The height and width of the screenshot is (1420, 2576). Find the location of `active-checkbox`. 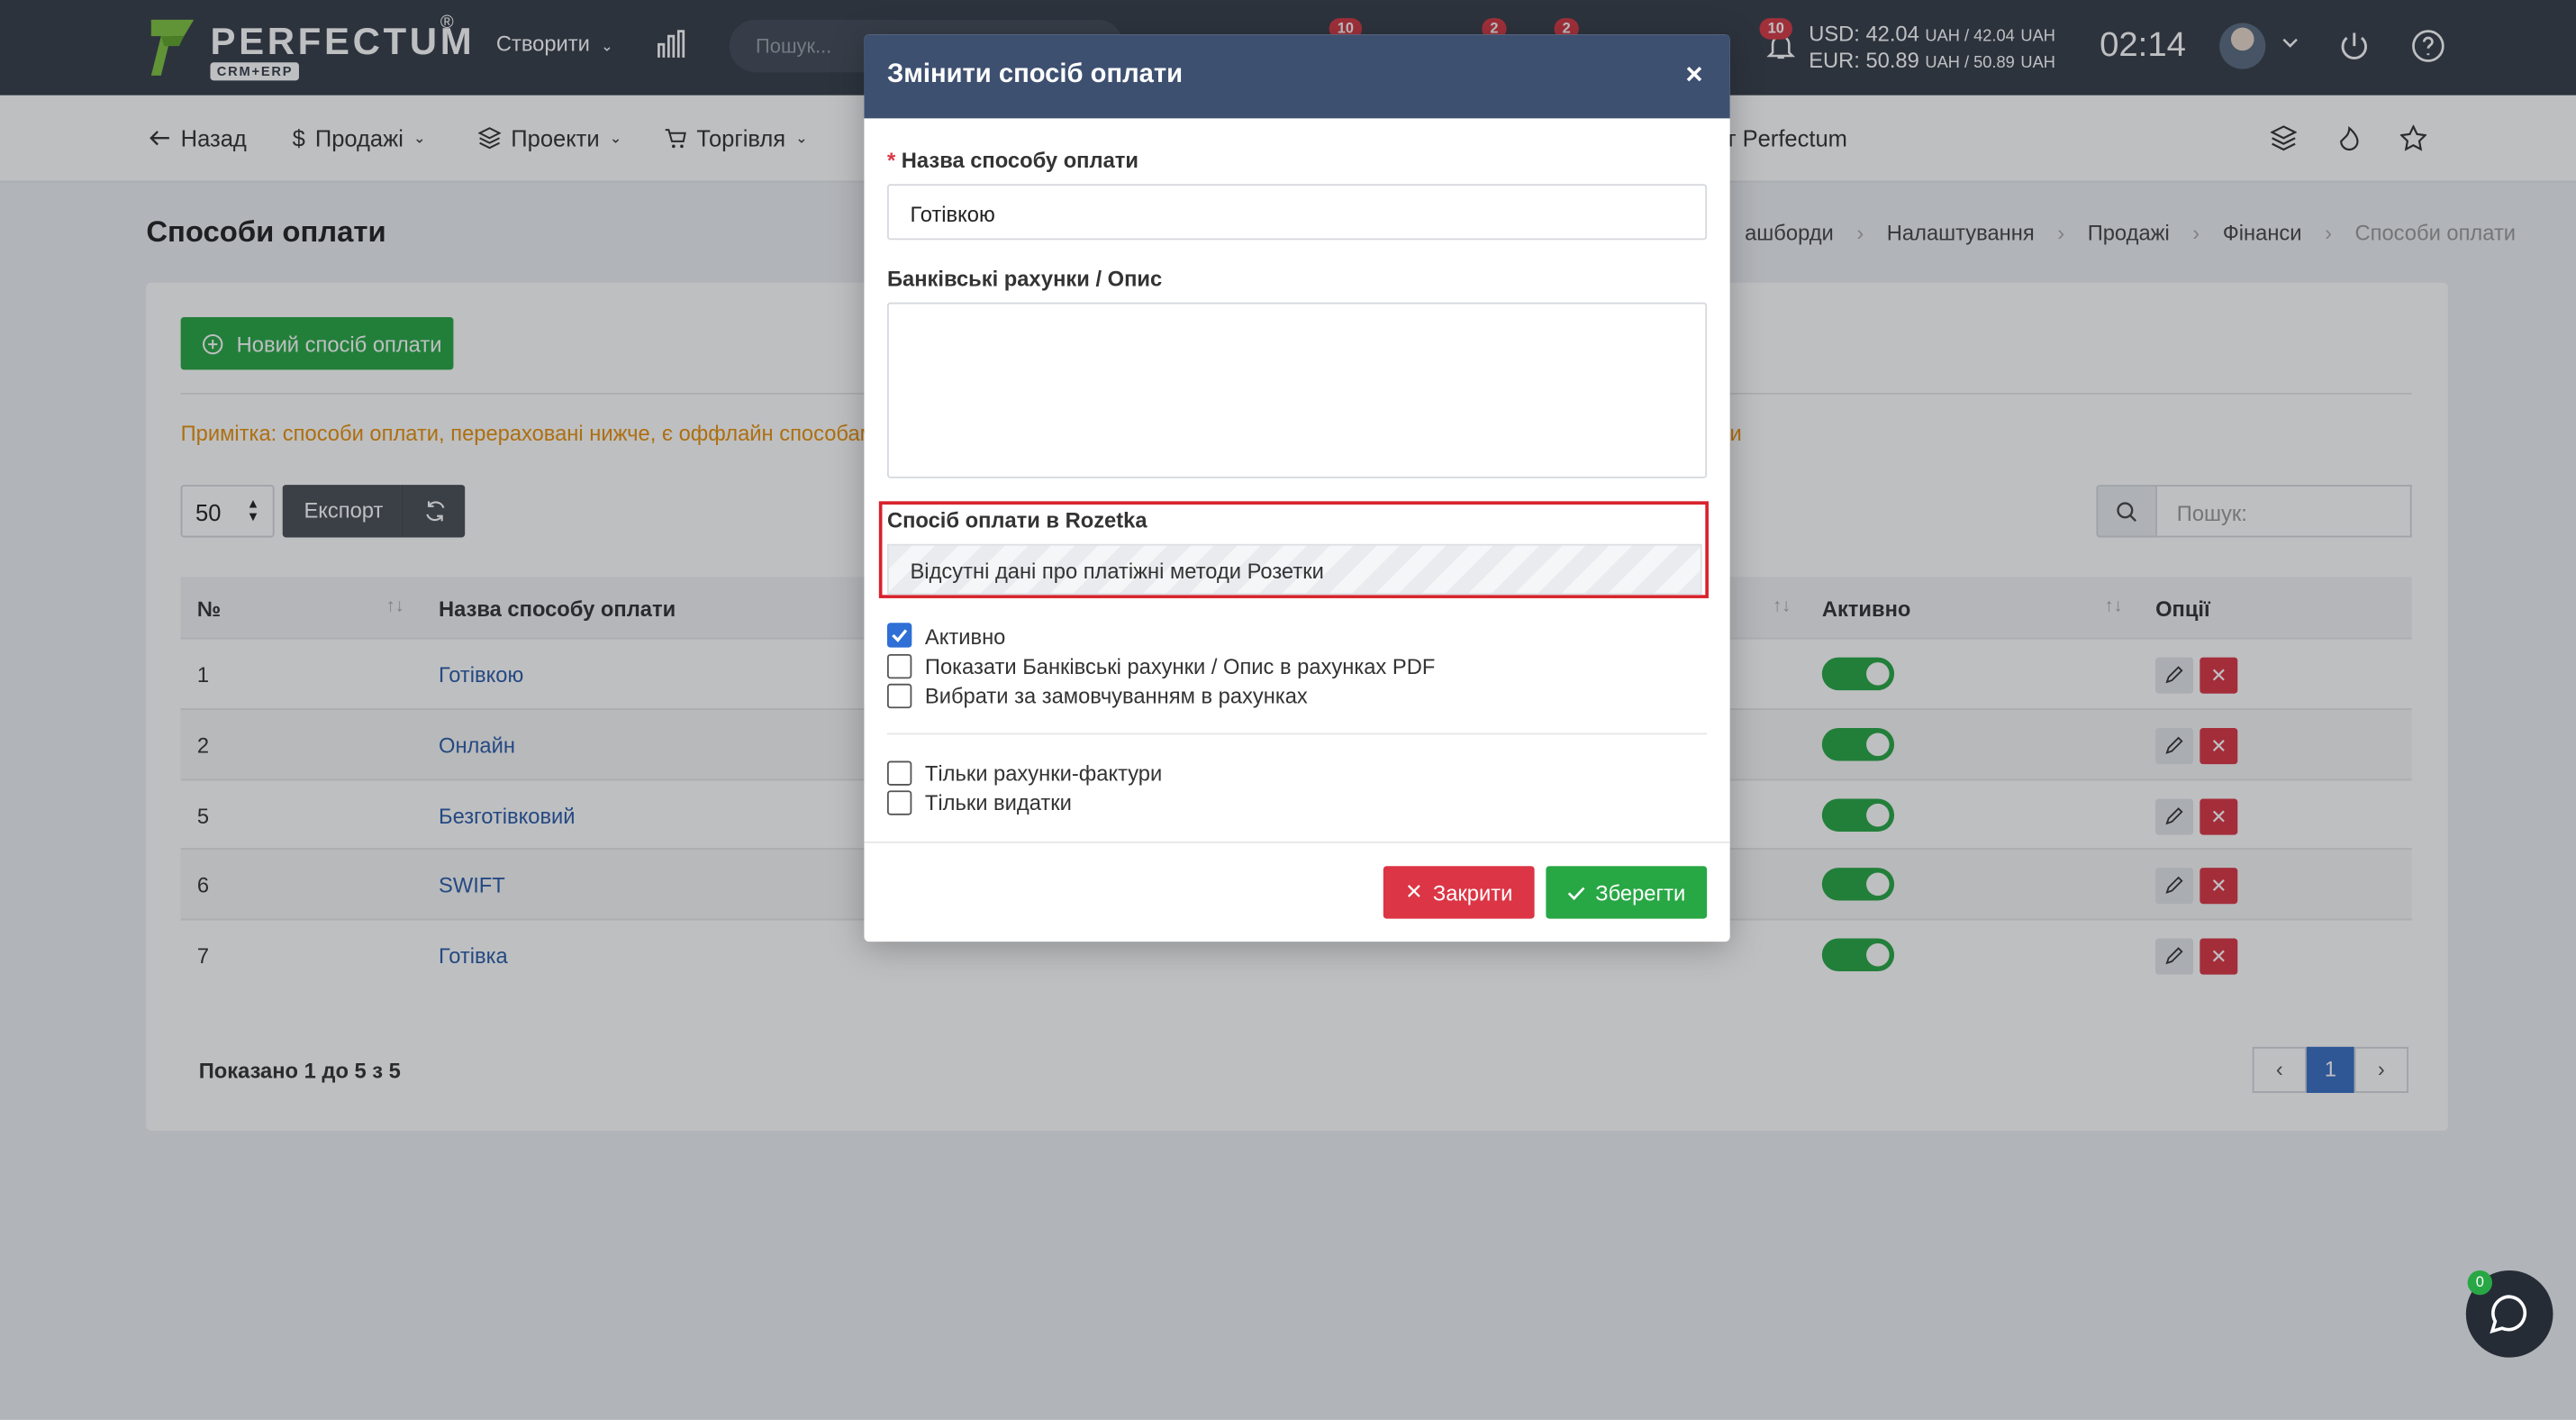

active-checkbox is located at coordinates (899, 635).